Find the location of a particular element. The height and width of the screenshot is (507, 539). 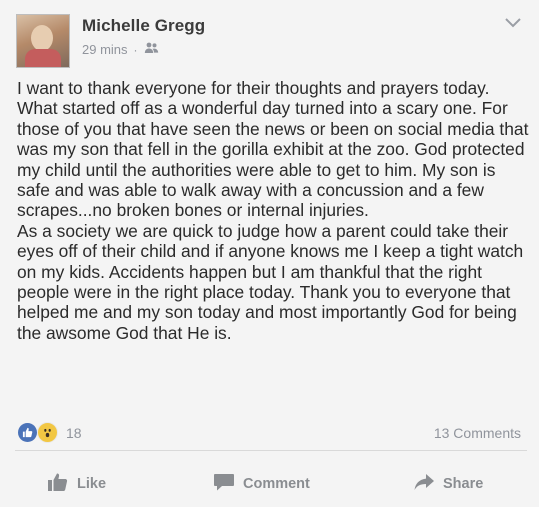

share-button: Share is located at coordinates (448, 484).